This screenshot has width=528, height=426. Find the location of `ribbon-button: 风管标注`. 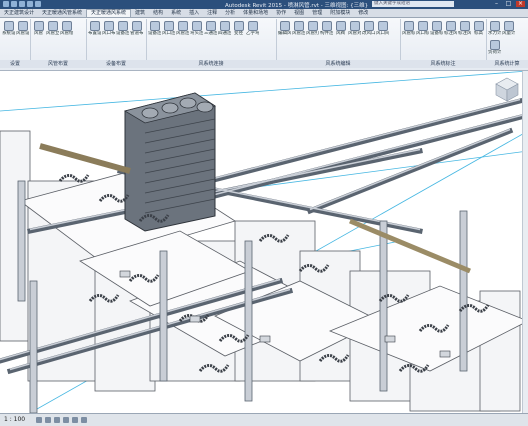

ribbon-button: 风管标注 is located at coordinates (408, 28).